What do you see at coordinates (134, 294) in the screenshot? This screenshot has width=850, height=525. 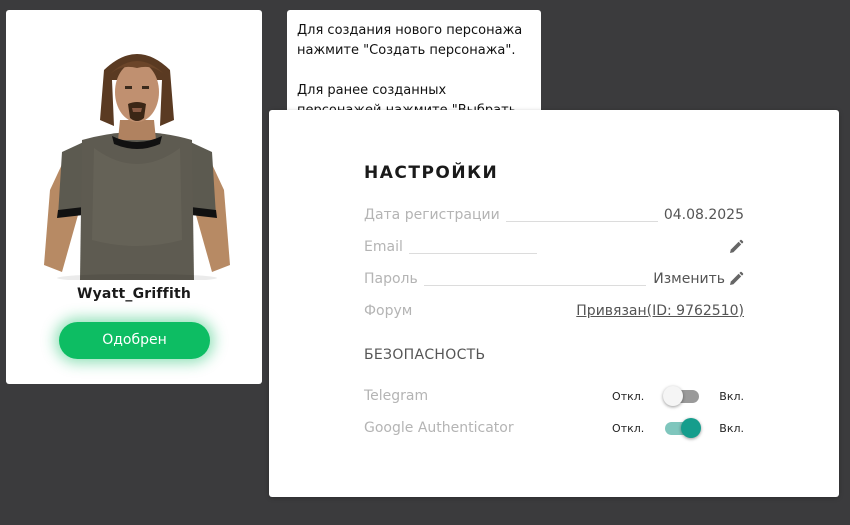 I see `character-name: Wyatt_Griffith` at bounding box center [134, 294].